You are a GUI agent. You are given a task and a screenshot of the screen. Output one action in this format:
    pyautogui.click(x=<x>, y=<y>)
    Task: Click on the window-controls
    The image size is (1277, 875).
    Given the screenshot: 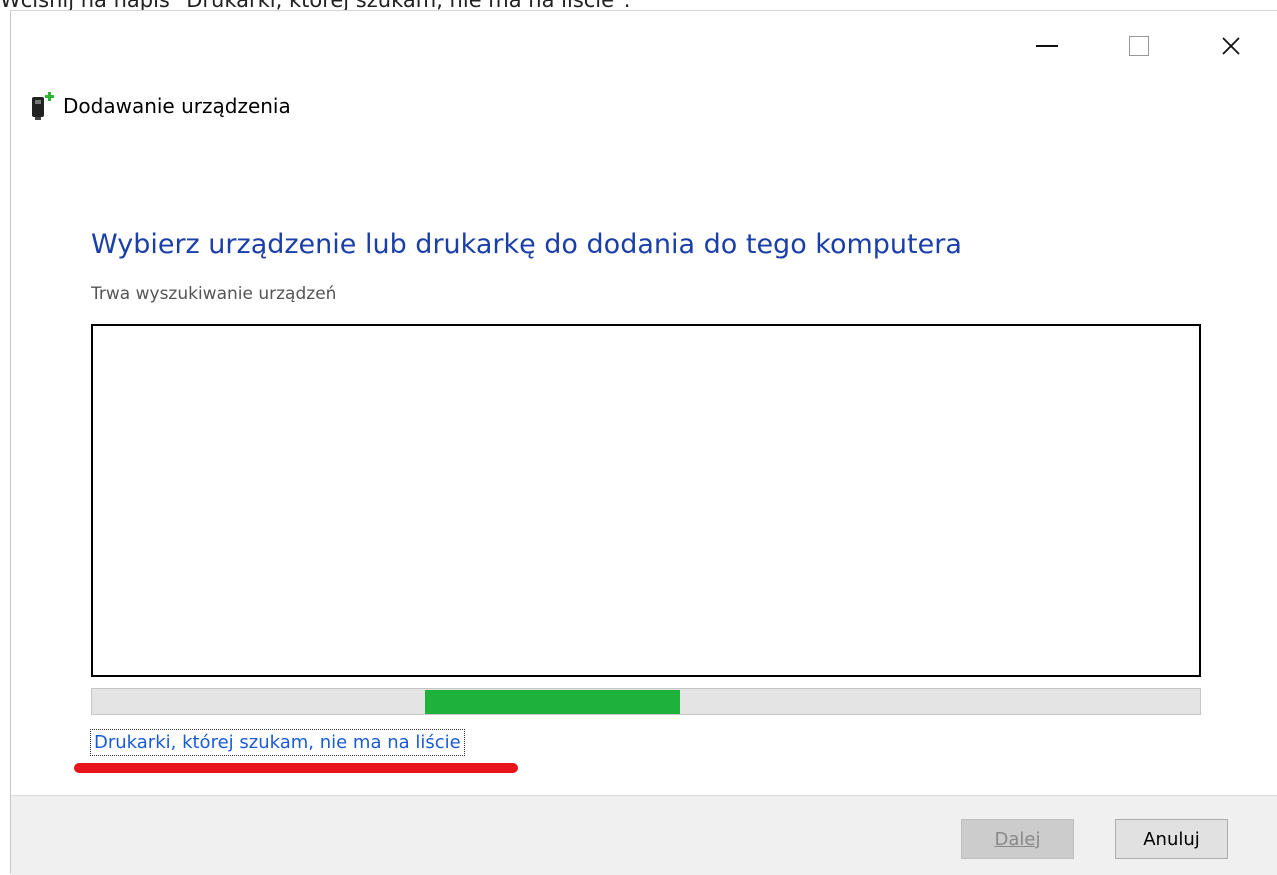 What is the action you would take?
    pyautogui.click(x=1139, y=46)
    